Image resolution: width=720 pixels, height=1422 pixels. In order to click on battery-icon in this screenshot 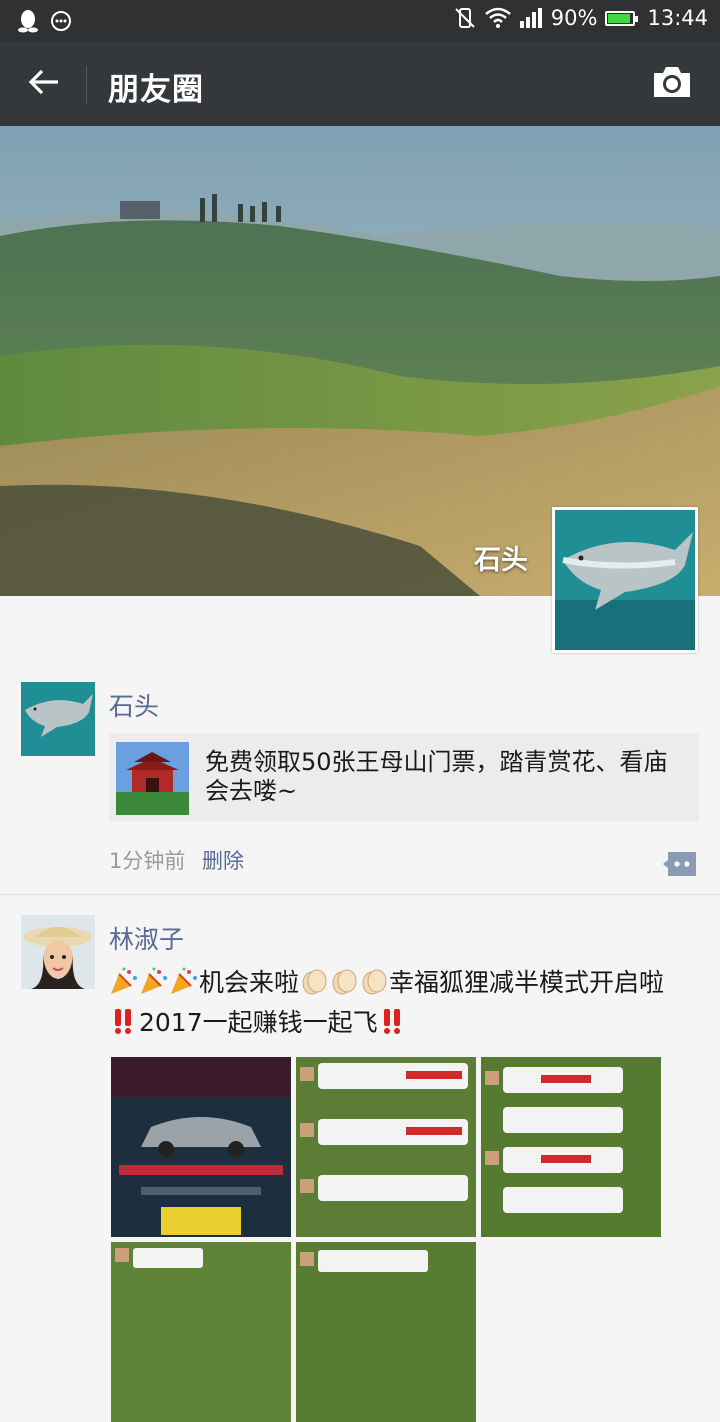, I will do `click(622, 18)`.